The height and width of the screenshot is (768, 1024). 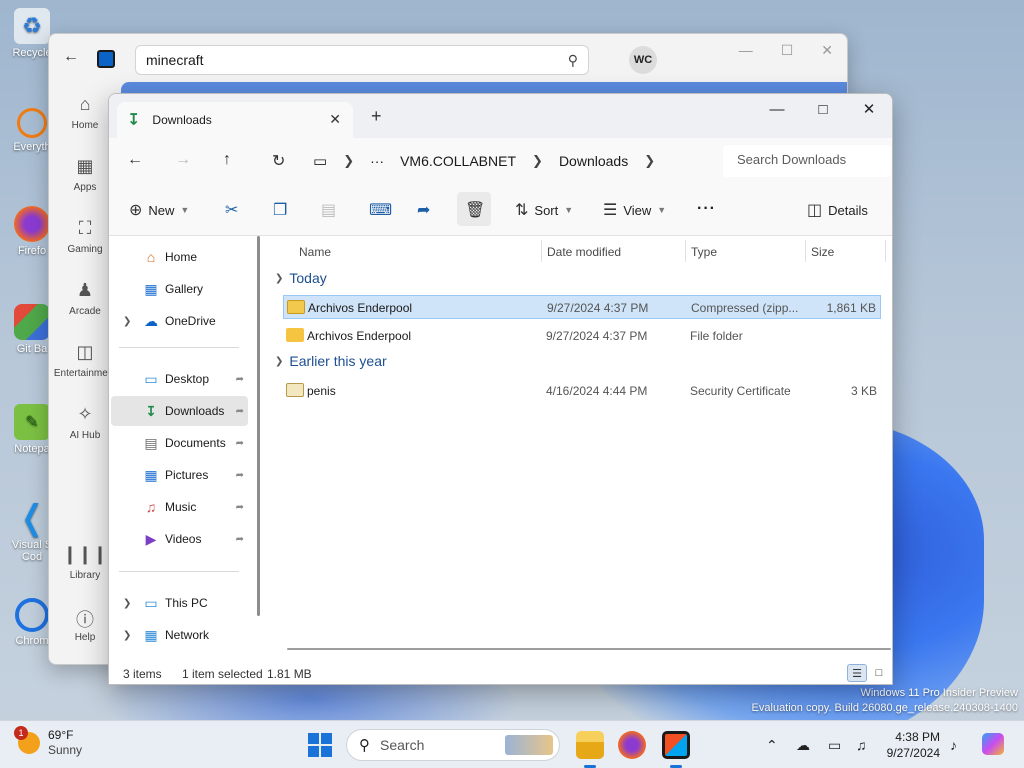 What do you see at coordinates (879, 673) in the screenshot?
I see `tiles-view-icon: □` at bounding box center [879, 673].